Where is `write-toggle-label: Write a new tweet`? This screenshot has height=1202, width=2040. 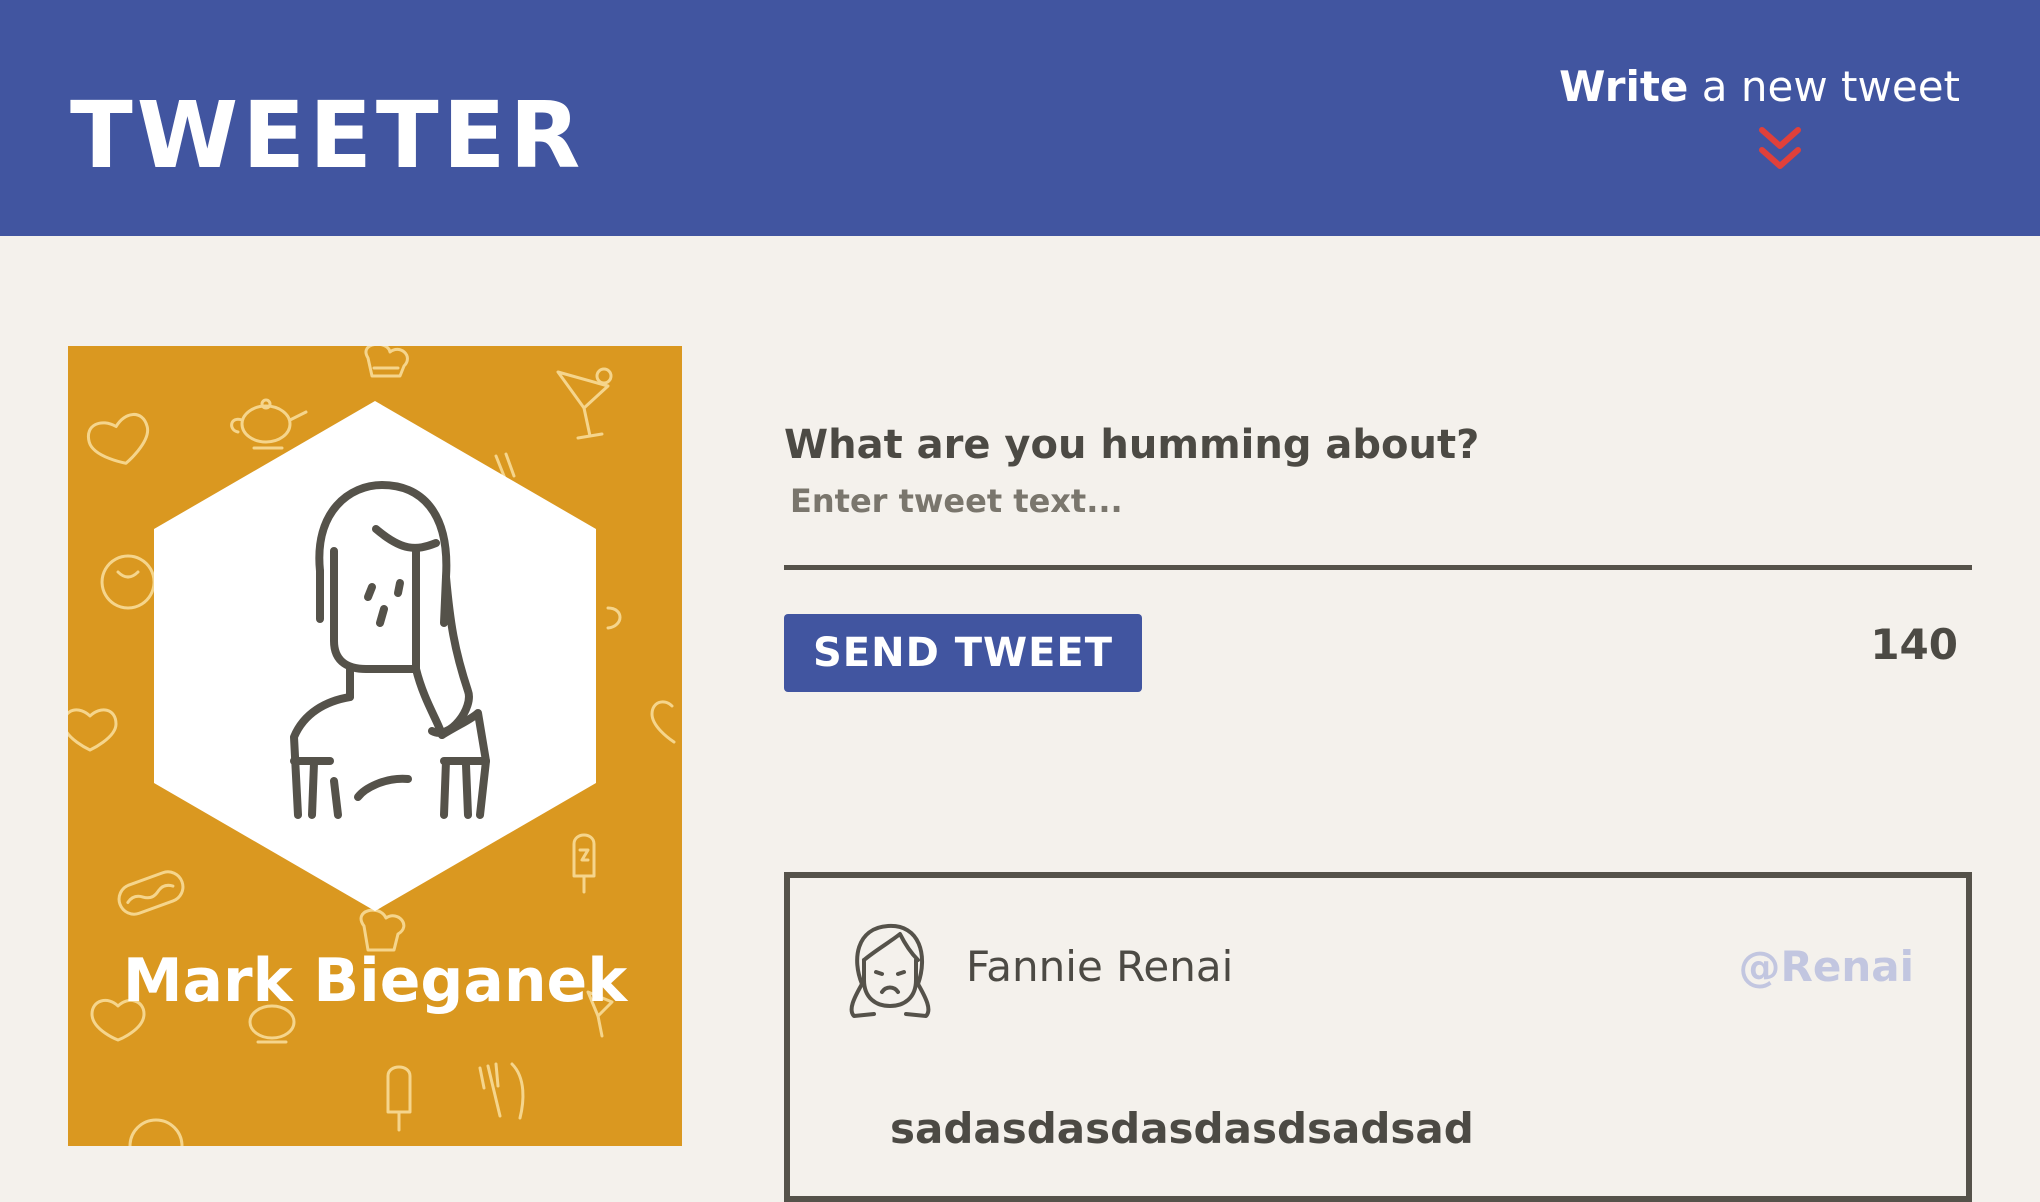 write-toggle-label: Write a new tweet is located at coordinates (1759, 86).